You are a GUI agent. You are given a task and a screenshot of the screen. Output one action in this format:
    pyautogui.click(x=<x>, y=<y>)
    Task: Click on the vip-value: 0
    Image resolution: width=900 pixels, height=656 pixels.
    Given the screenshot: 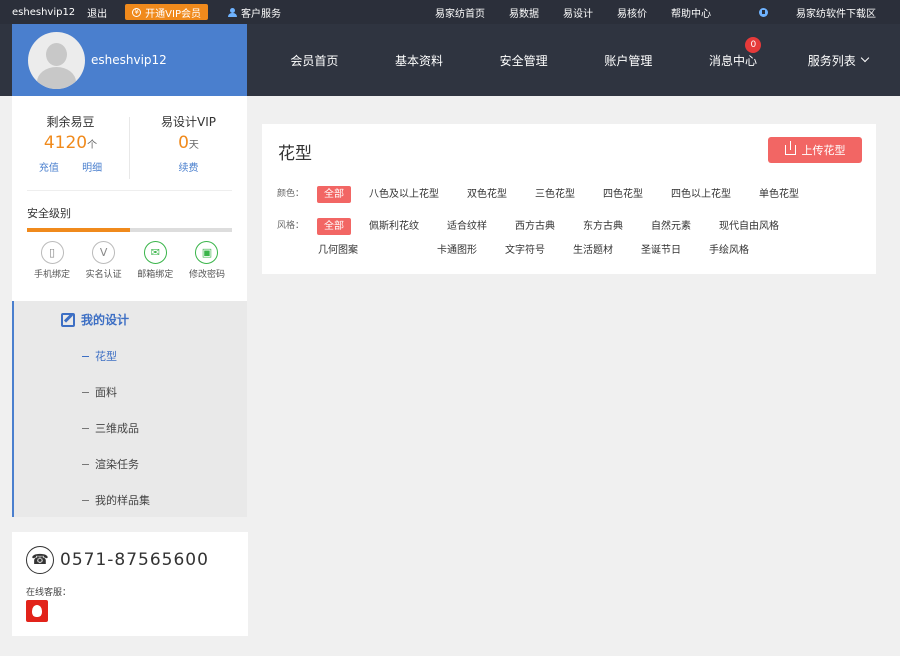 What is the action you would take?
    pyautogui.click(x=183, y=143)
    